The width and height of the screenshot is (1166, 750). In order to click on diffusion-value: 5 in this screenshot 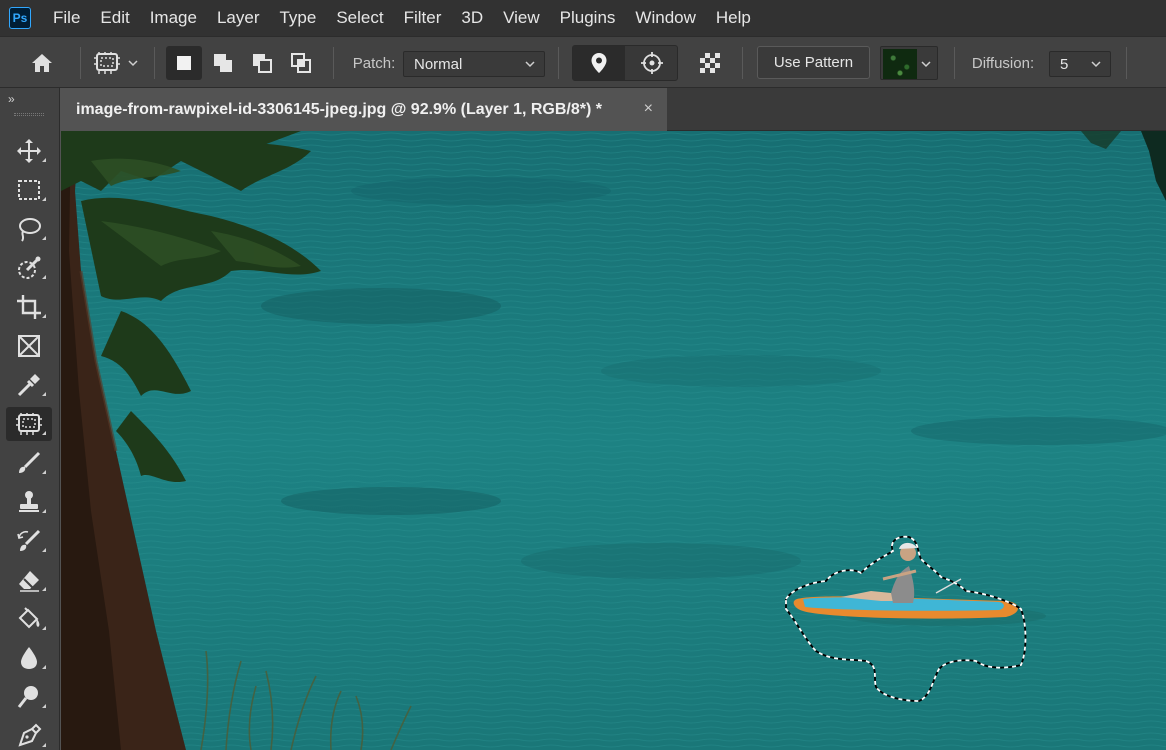, I will do `click(1064, 64)`.